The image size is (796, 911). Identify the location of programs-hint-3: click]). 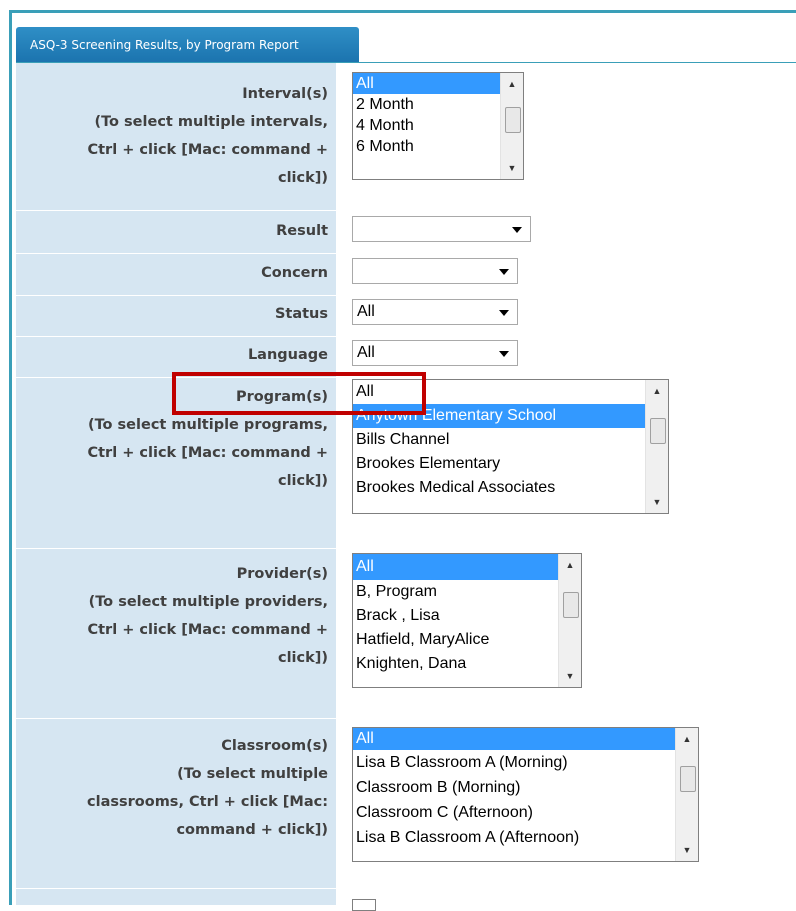
(302, 481).